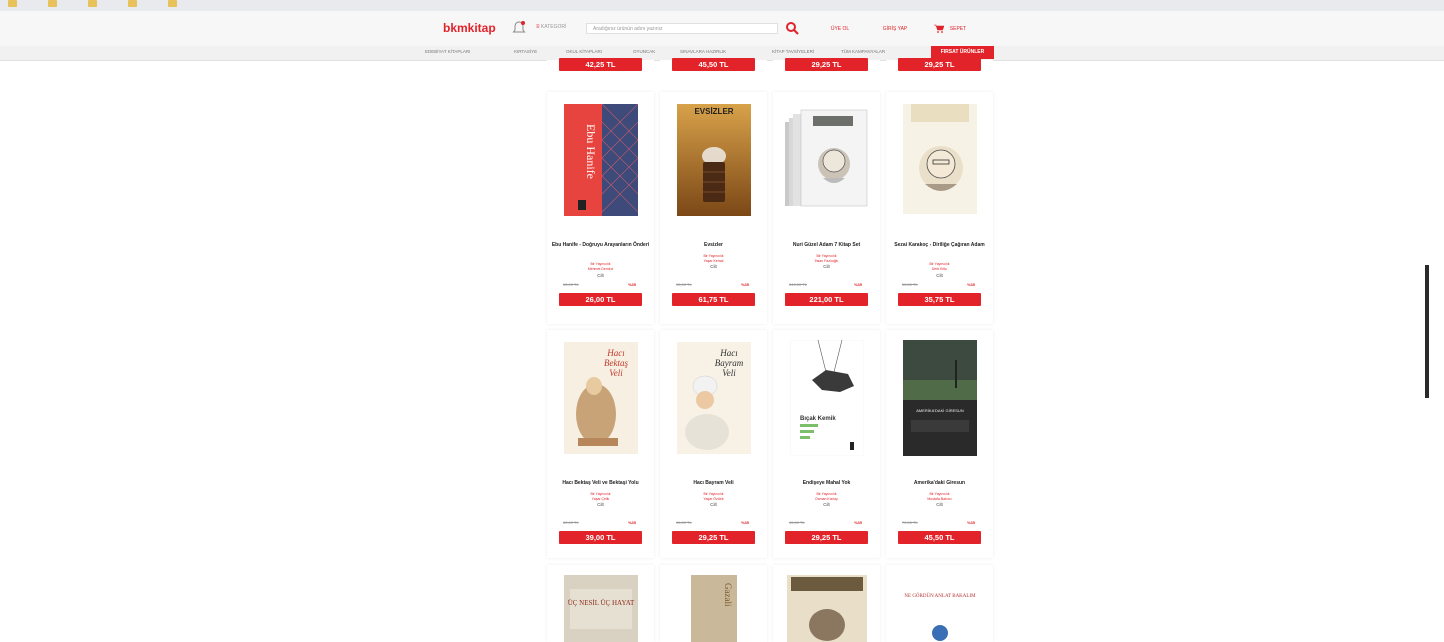 Image resolution: width=1444 pixels, height=642 pixels. I want to click on product-title: Nuri Güzel Adam 7 Kitap Set, so click(826, 245).